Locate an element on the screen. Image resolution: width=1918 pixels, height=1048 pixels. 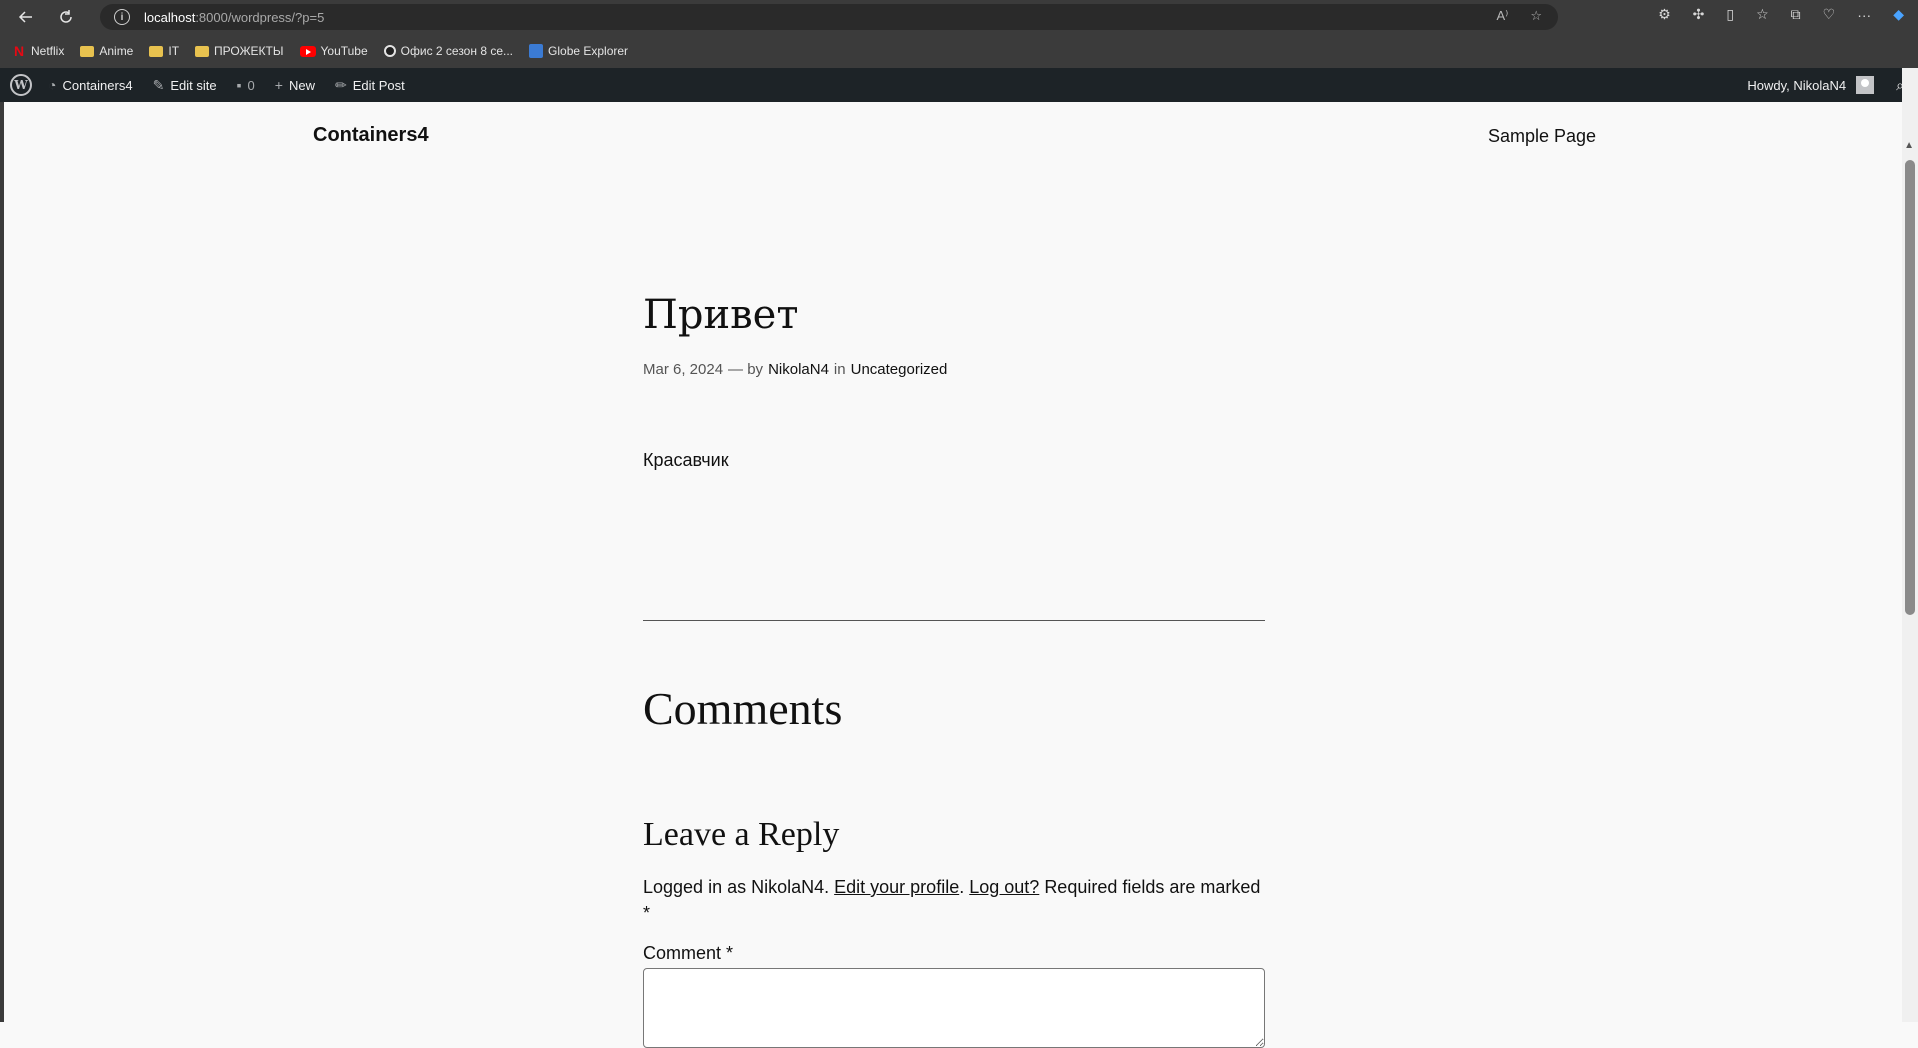
favorites-icon: ☆ is located at coordinates (1762, 14).